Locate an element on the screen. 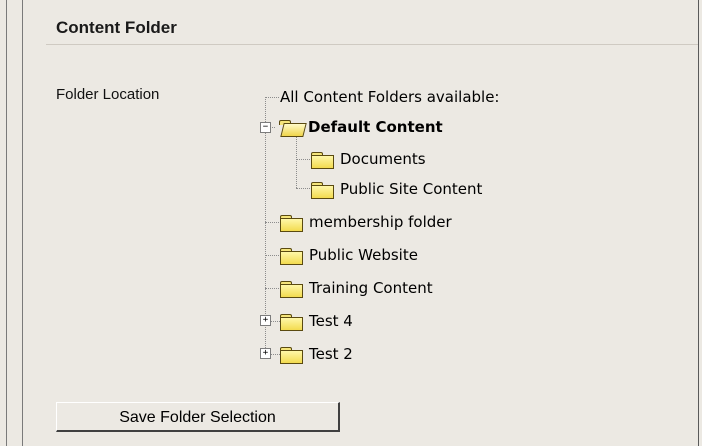 The height and width of the screenshot is (446, 702). left-border-line is located at coordinates (6, 223).